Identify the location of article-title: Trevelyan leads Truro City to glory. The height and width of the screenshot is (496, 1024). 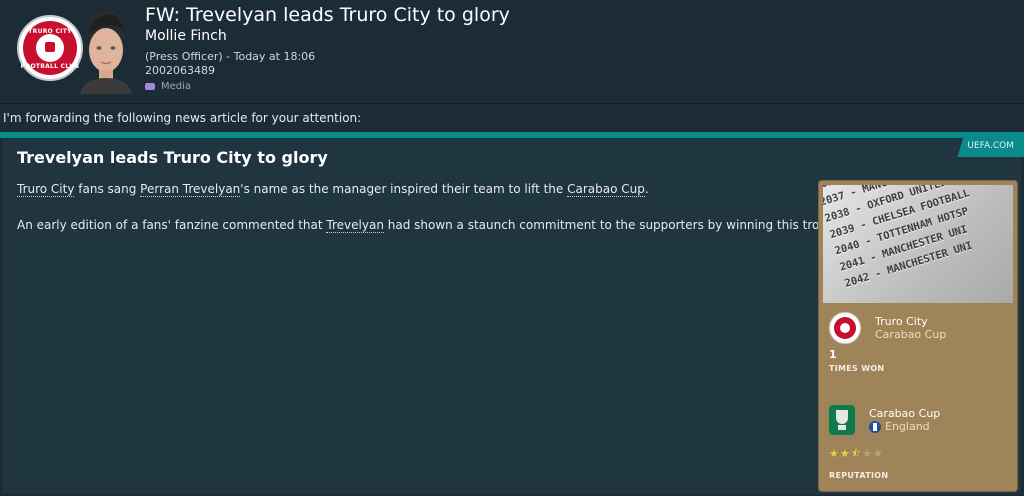
(172, 157).